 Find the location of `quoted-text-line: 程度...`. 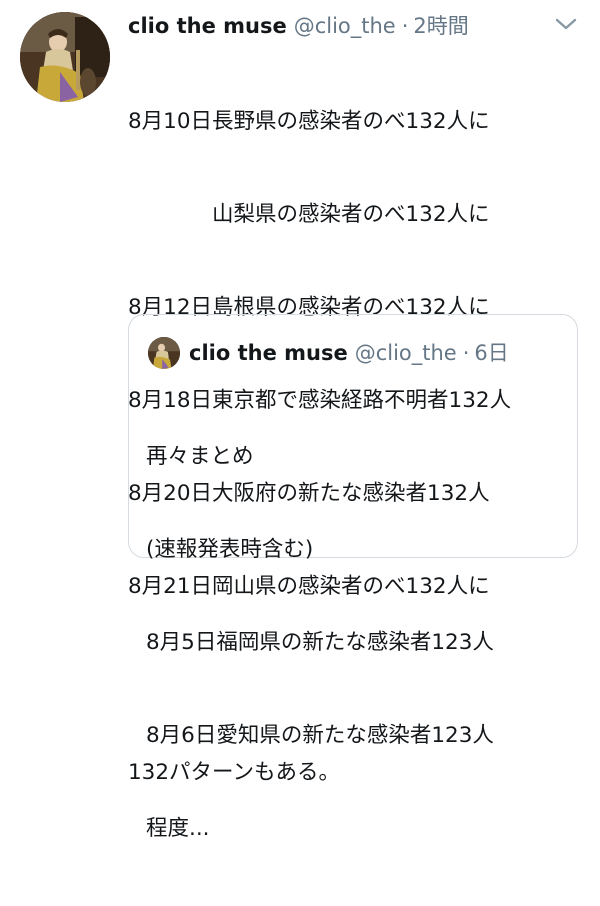

quoted-text-line: 程度... is located at coordinates (178, 828).